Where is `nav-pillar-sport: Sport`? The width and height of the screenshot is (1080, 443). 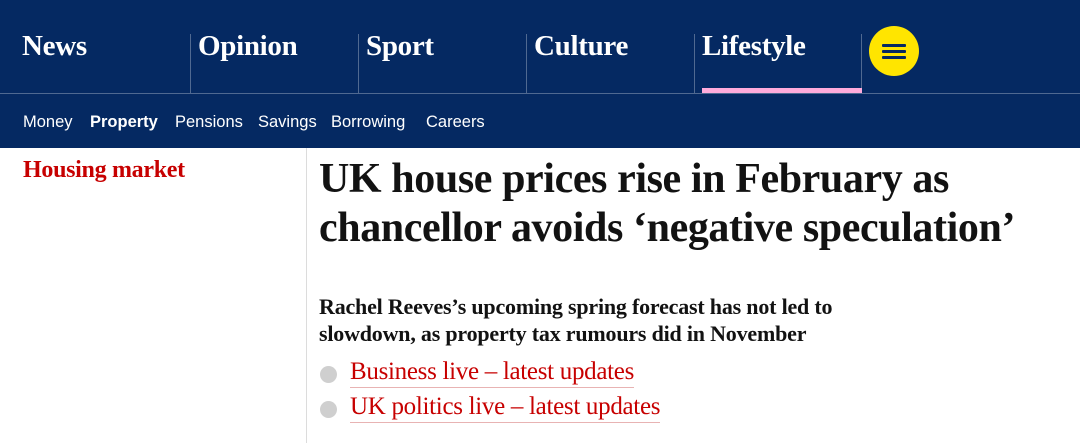
nav-pillar-sport: Sport is located at coordinates (442, 46).